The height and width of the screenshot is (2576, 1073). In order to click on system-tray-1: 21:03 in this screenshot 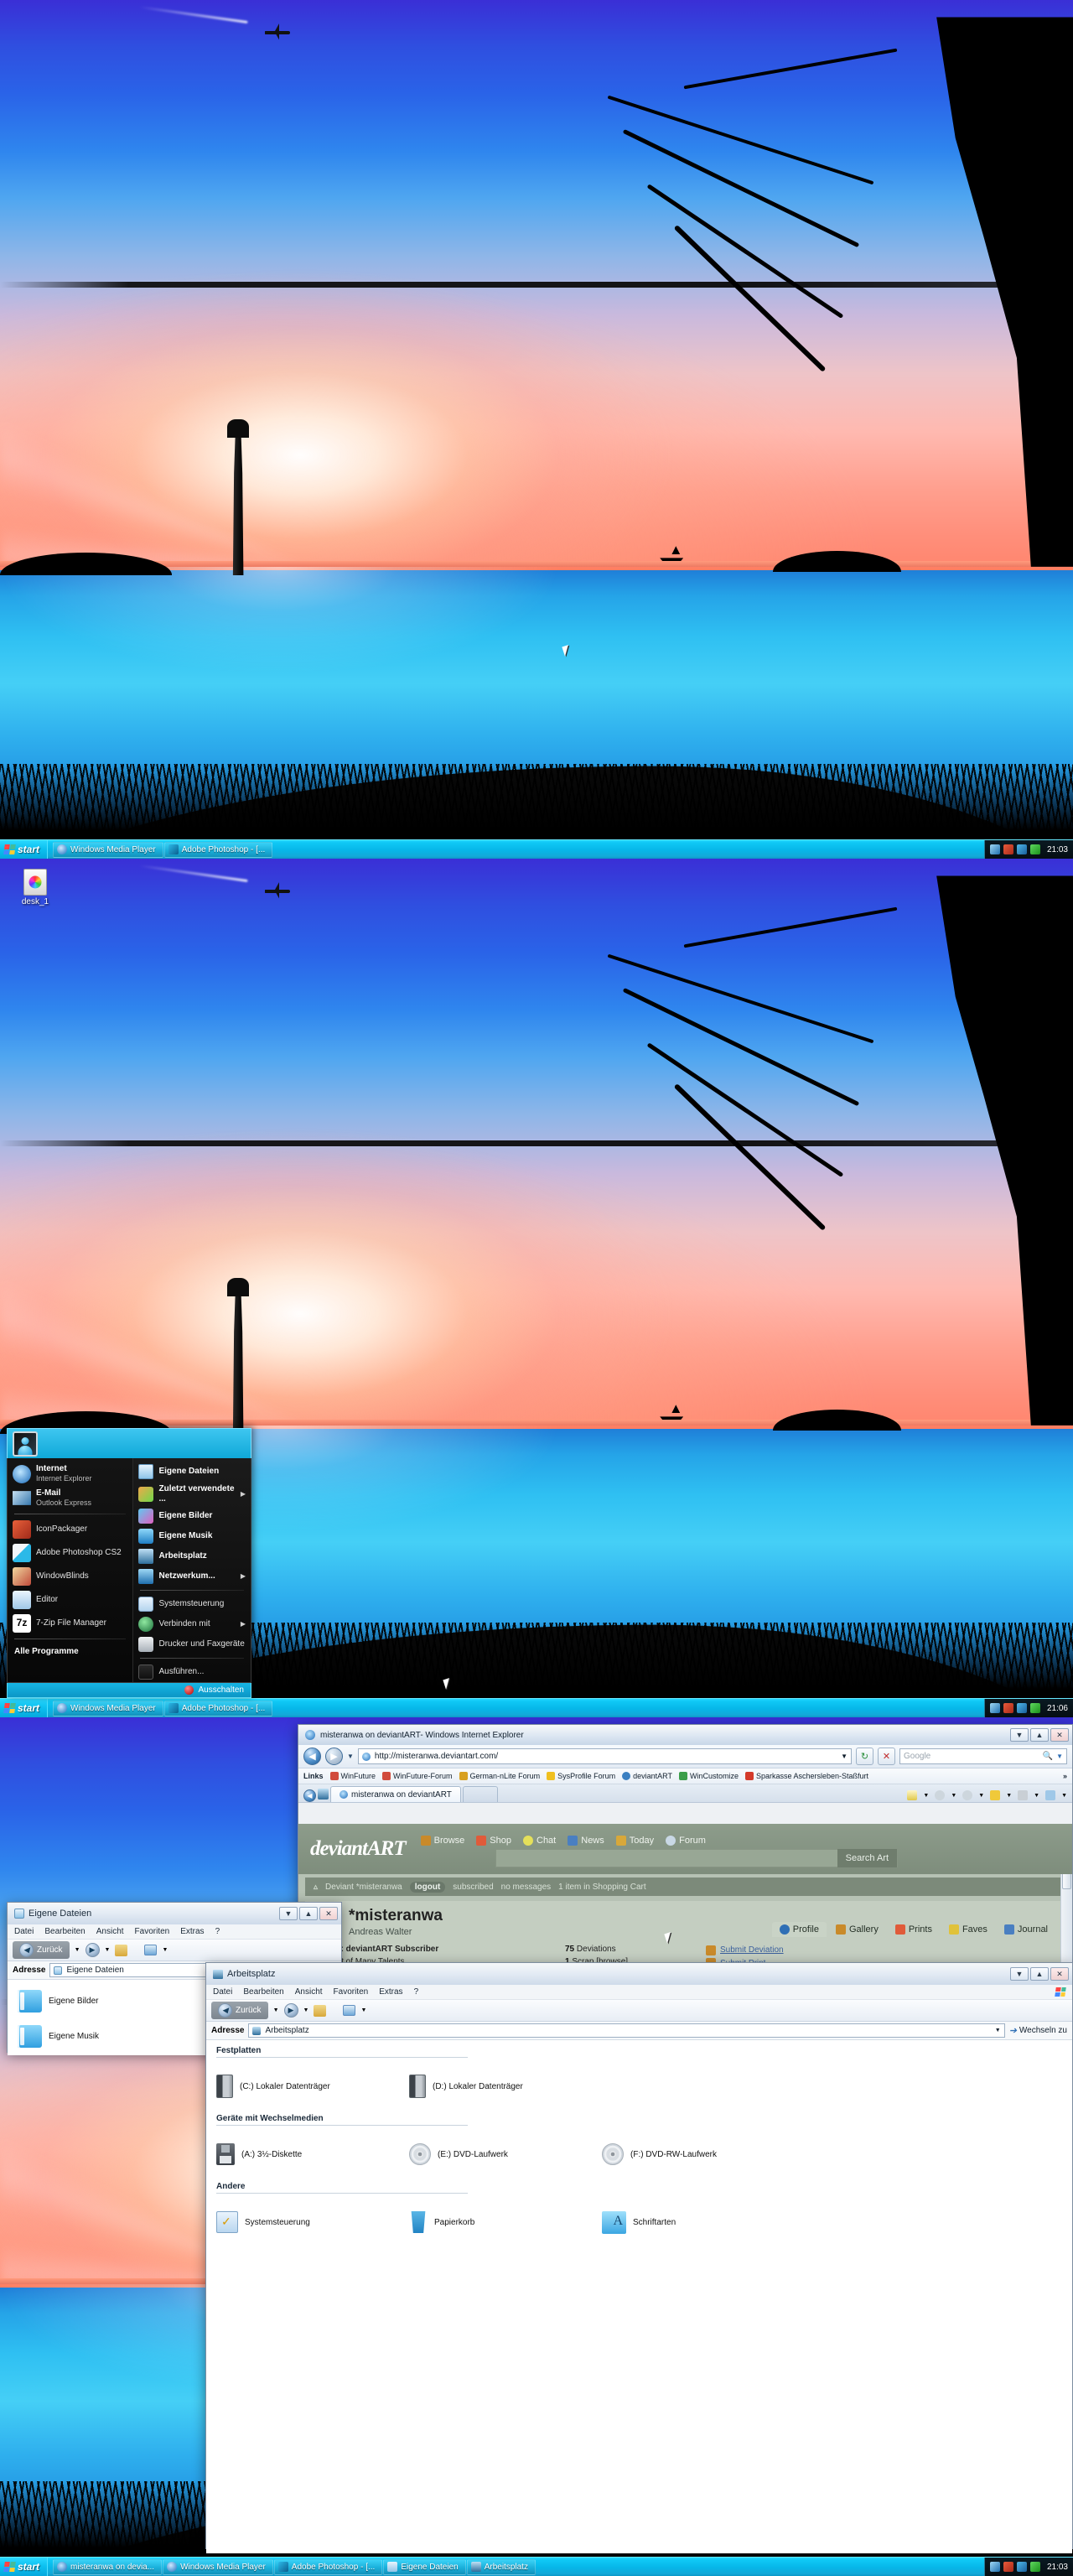, I will do `click(1028, 849)`.